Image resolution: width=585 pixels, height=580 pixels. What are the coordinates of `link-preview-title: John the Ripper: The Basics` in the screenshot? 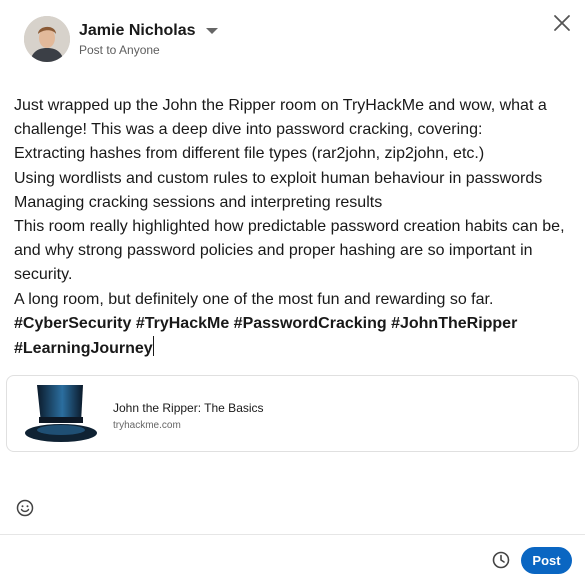 It's located at (188, 408).